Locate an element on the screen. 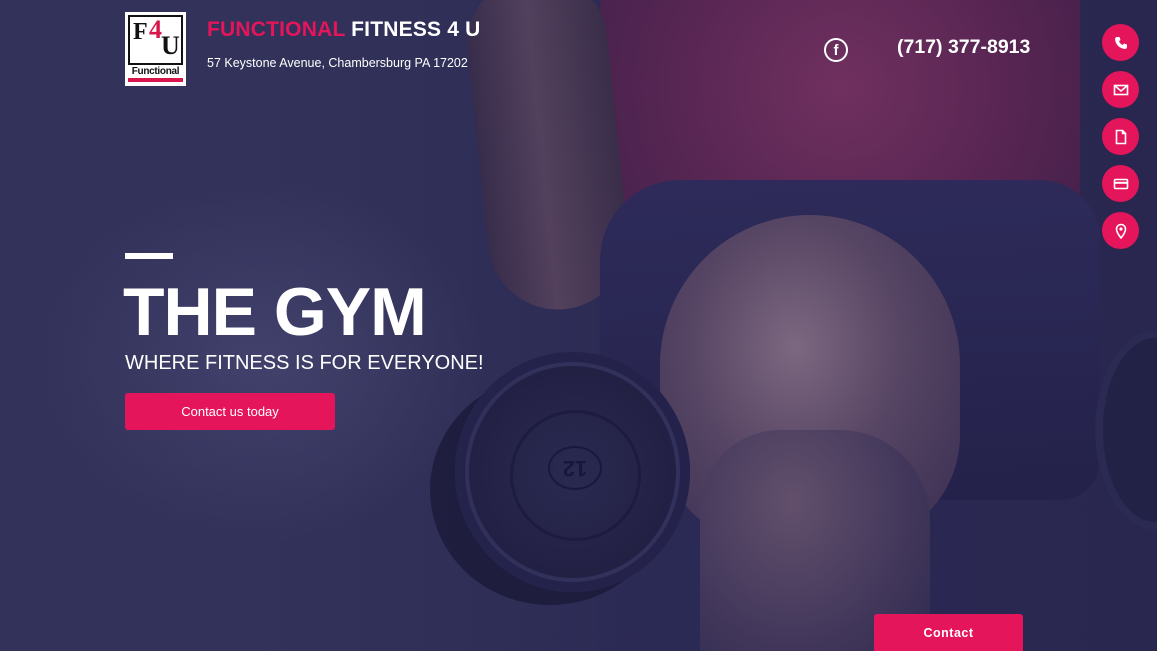 Image resolution: width=1157 pixels, height=651 pixels. title-accent-rule is located at coordinates (149, 256).